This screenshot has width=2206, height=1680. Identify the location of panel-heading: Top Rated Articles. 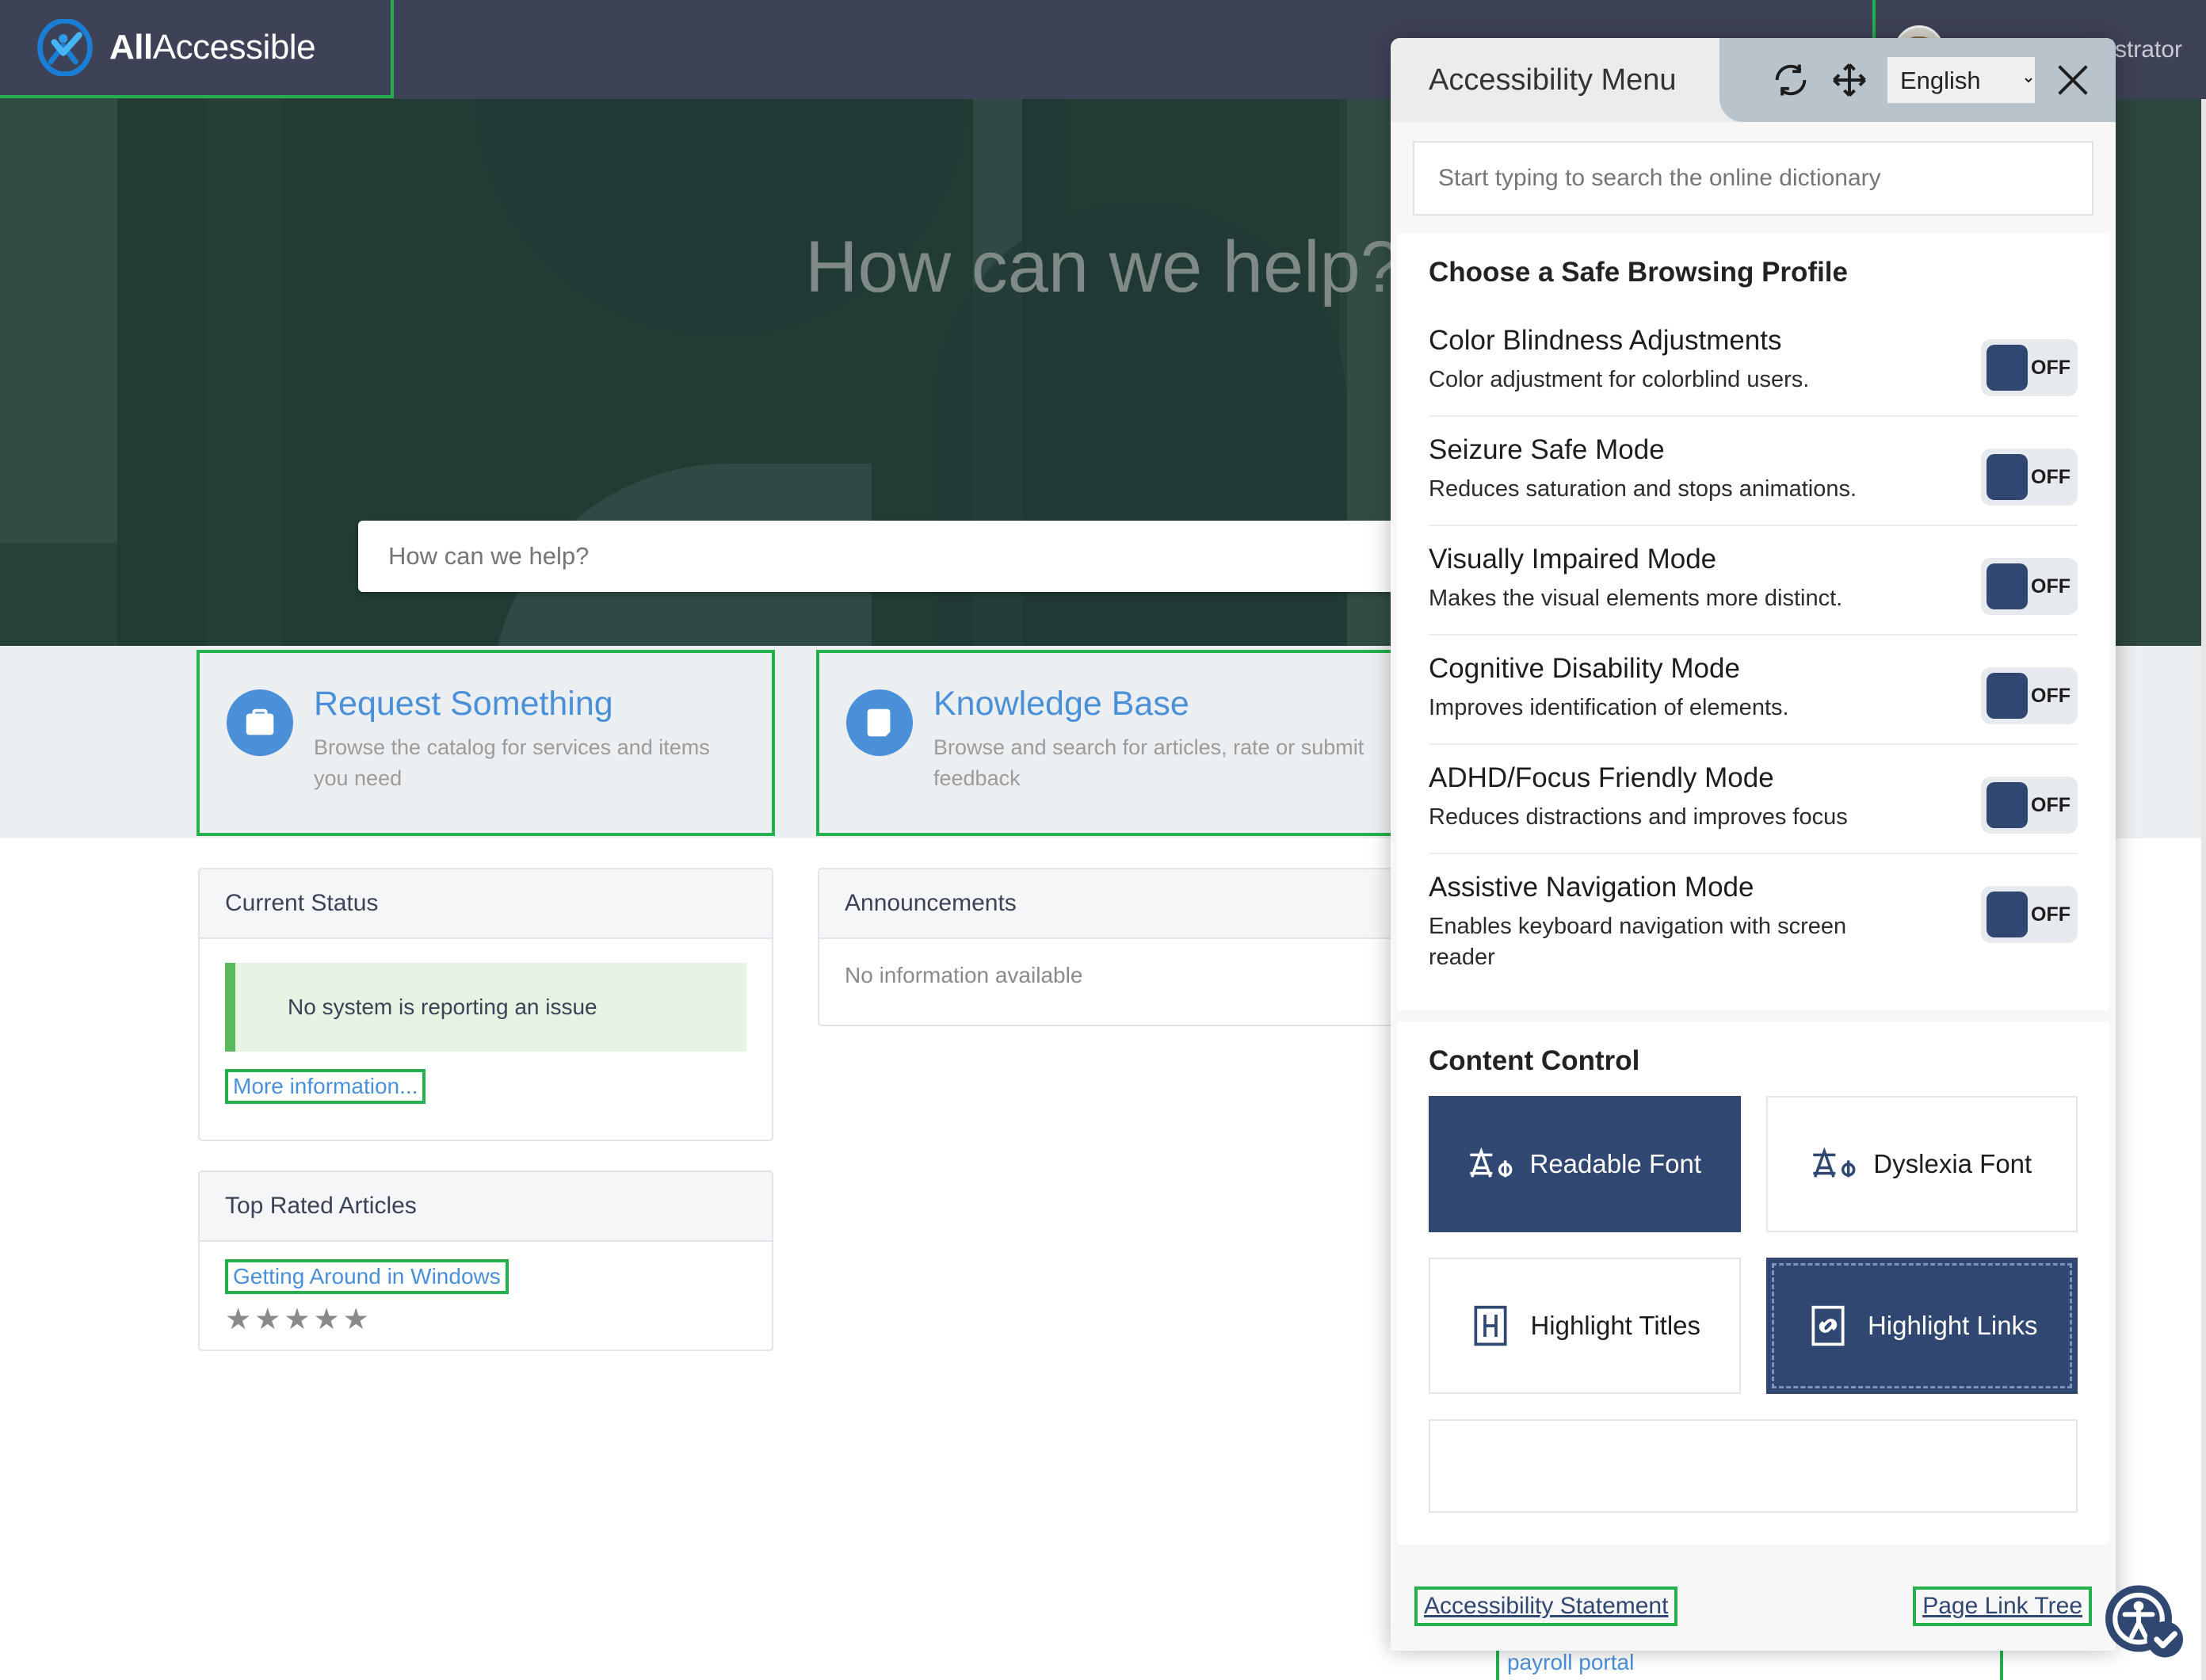
(486, 1207).